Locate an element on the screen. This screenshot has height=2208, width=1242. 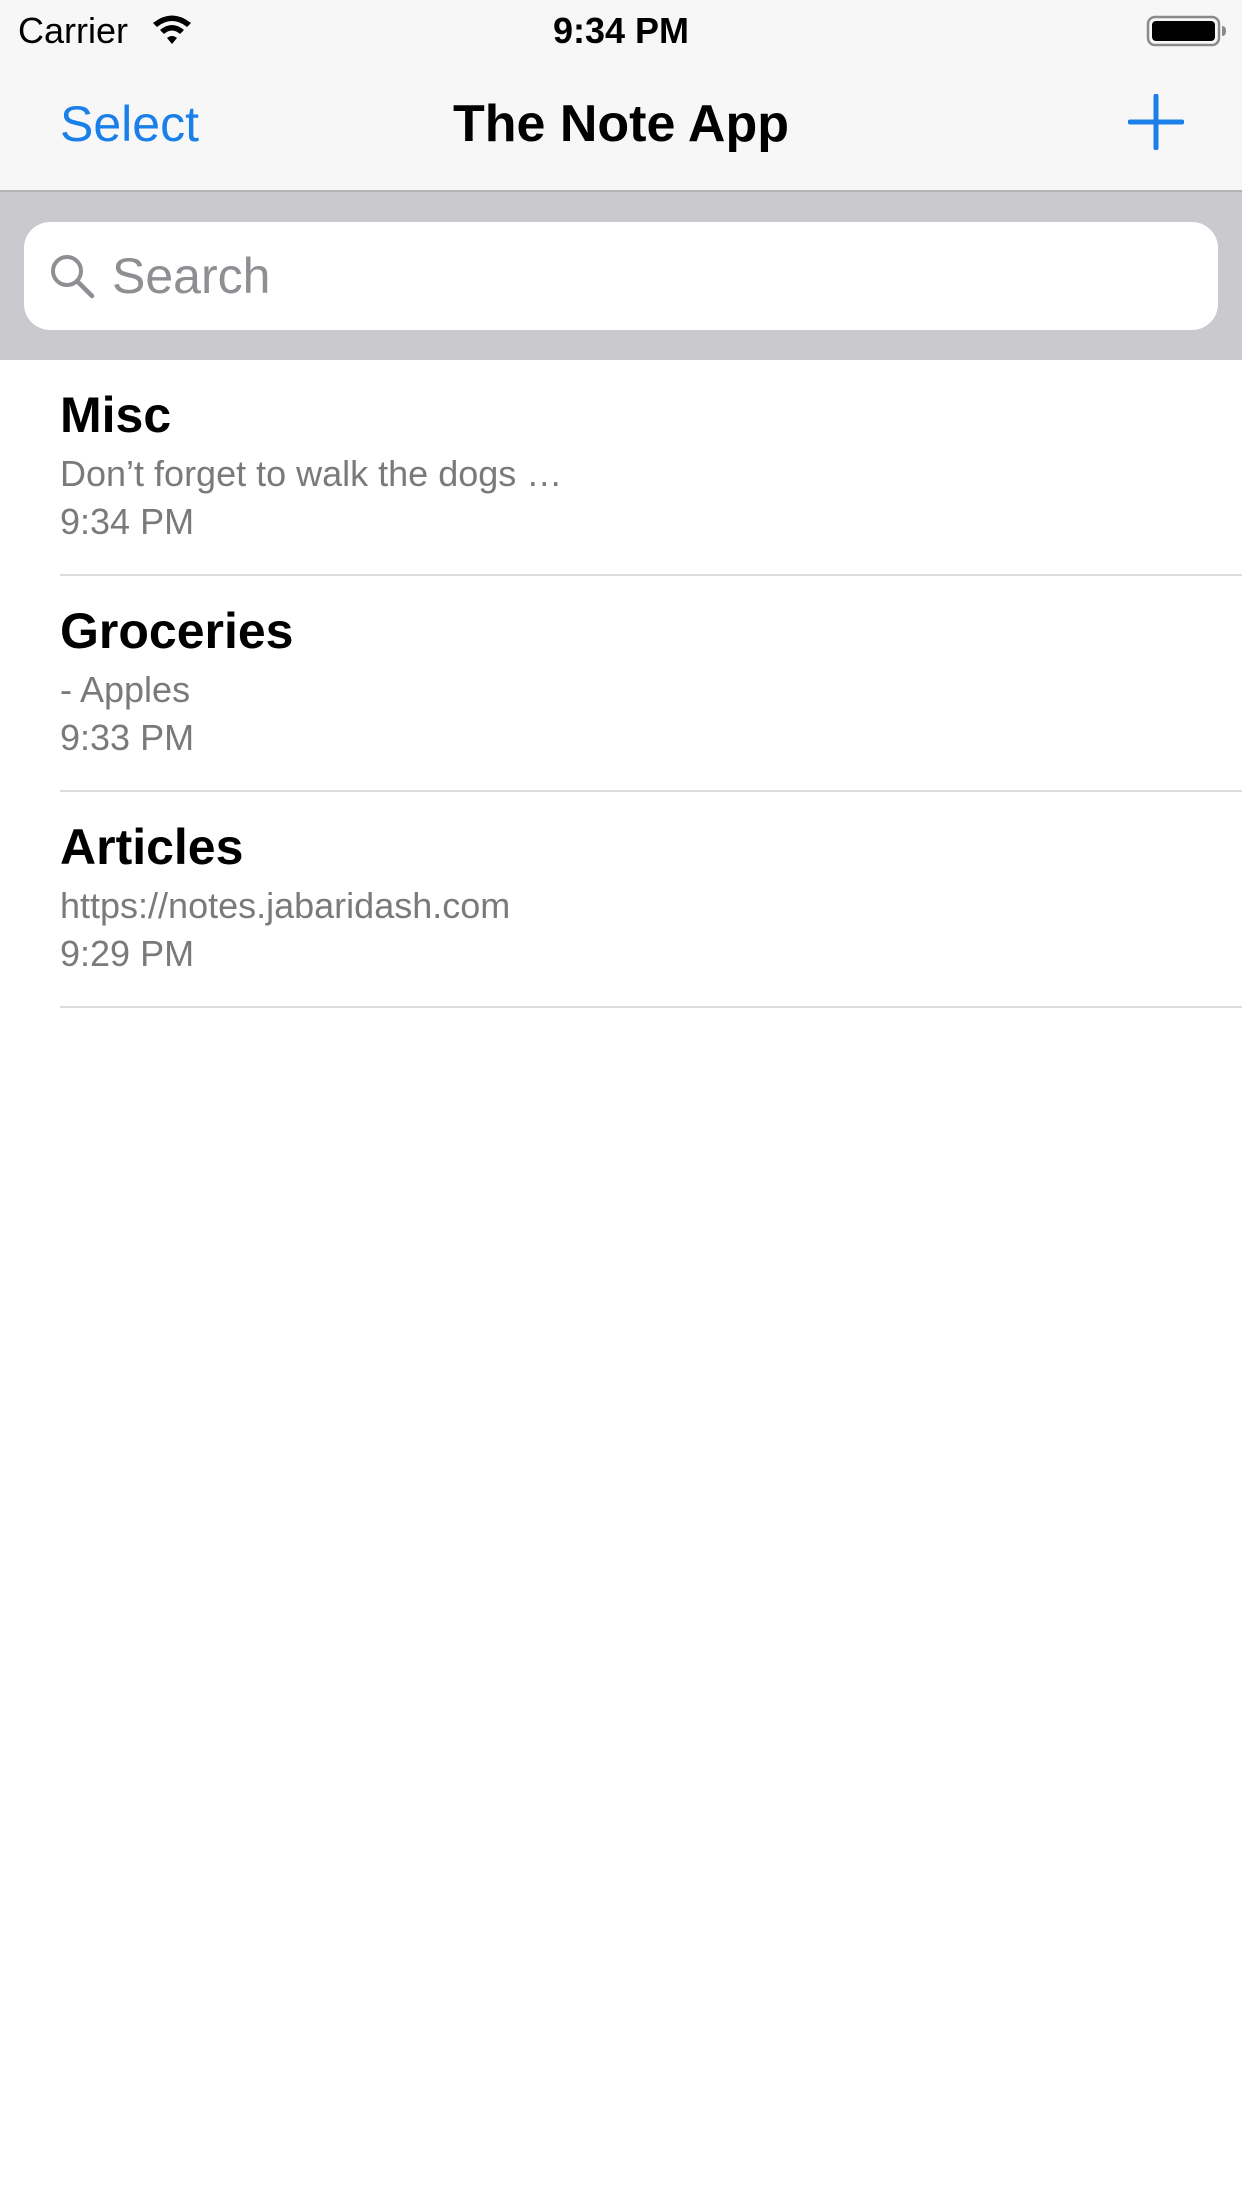
search-input is located at coordinates (652, 276).